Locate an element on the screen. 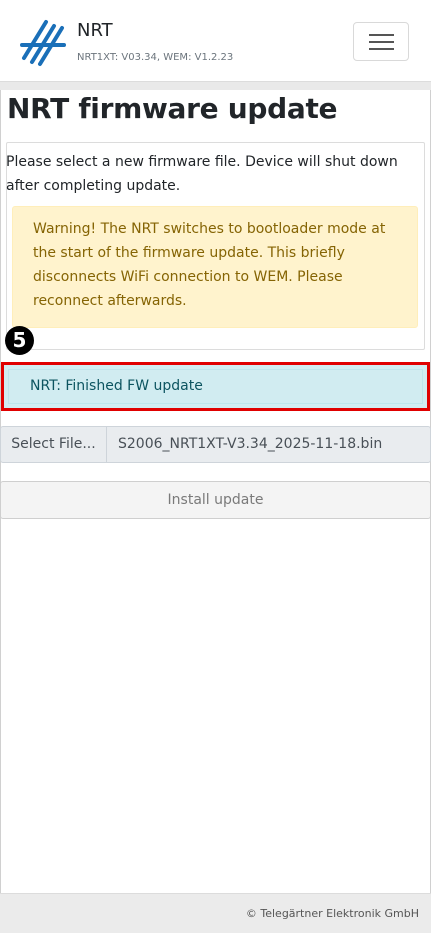 This screenshot has width=431, height=933. version-info: NRT1XT: V03.34, WEM: V1.2.23 is located at coordinates (155, 57).